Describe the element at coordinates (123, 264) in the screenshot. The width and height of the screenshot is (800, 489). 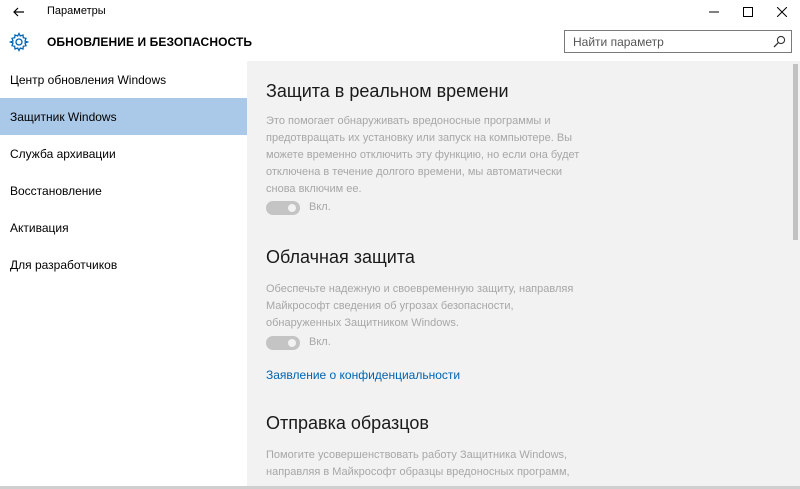
I see `sidebar-item-developers: Для разработчиков` at that location.